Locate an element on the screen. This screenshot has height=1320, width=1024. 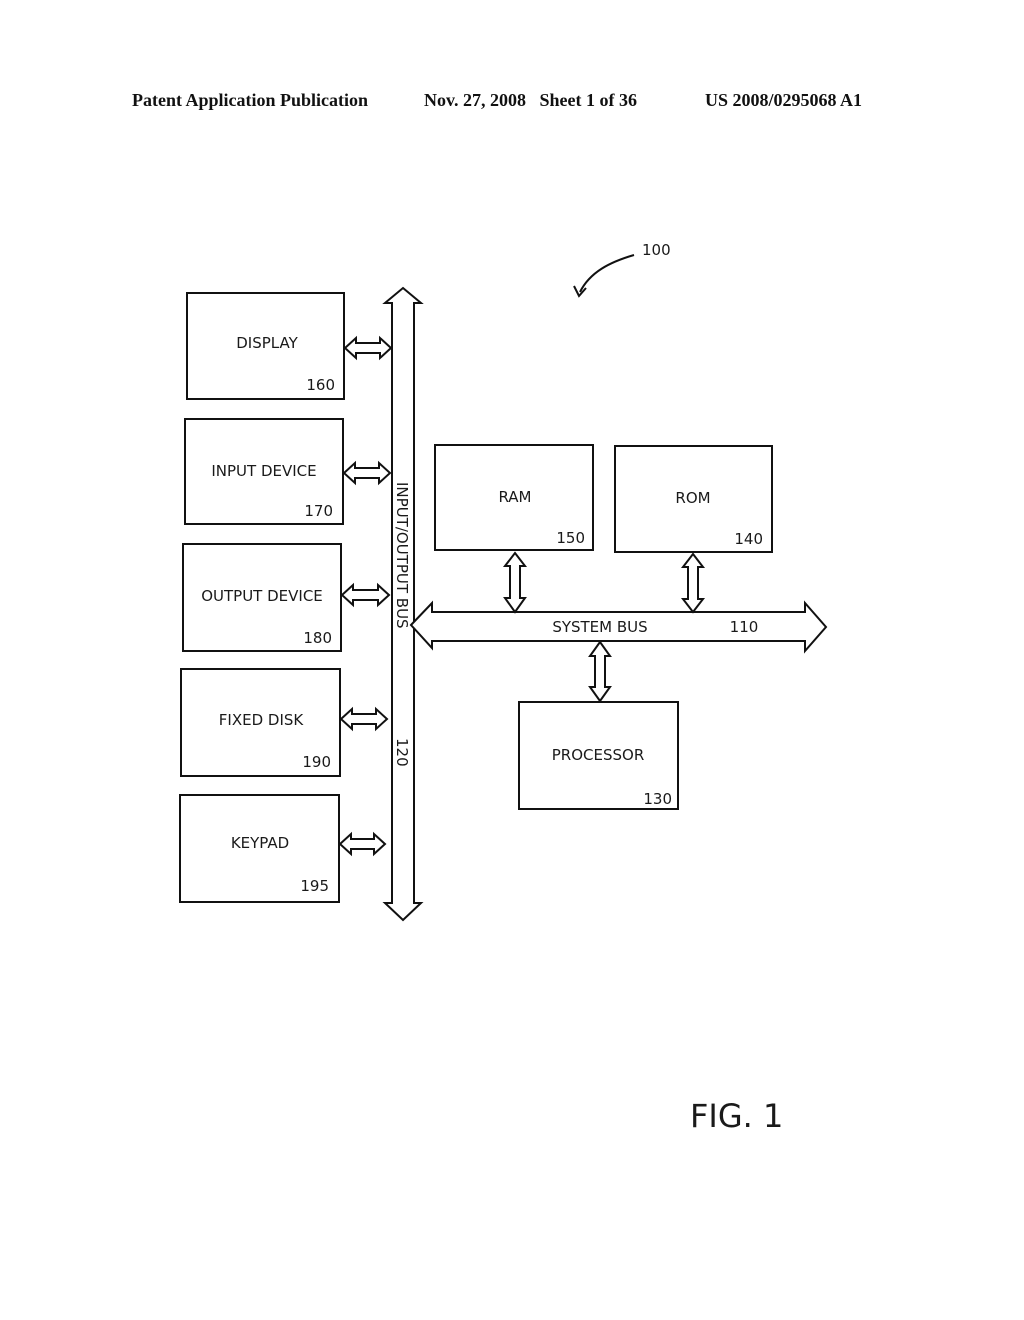
display-ref: 160 is located at coordinates (320, 385).